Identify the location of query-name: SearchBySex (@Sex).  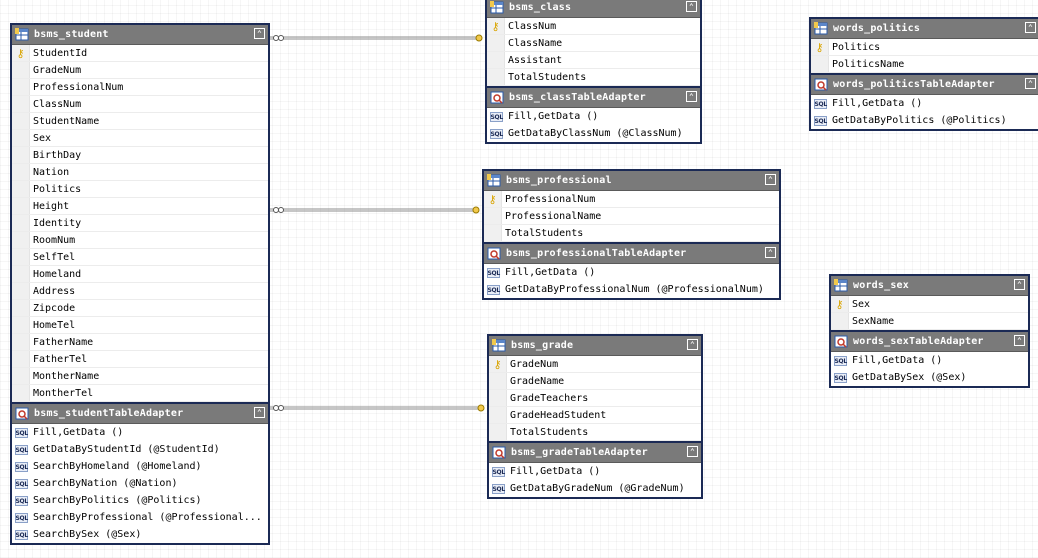
(87, 534).